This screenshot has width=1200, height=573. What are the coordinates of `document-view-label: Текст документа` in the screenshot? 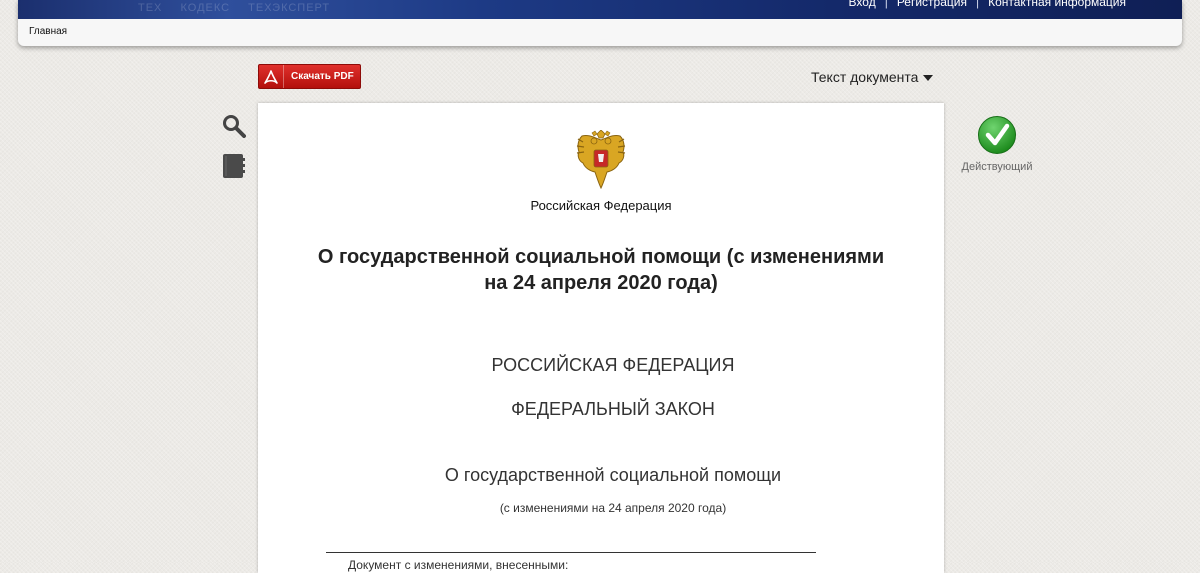 It's located at (865, 77).